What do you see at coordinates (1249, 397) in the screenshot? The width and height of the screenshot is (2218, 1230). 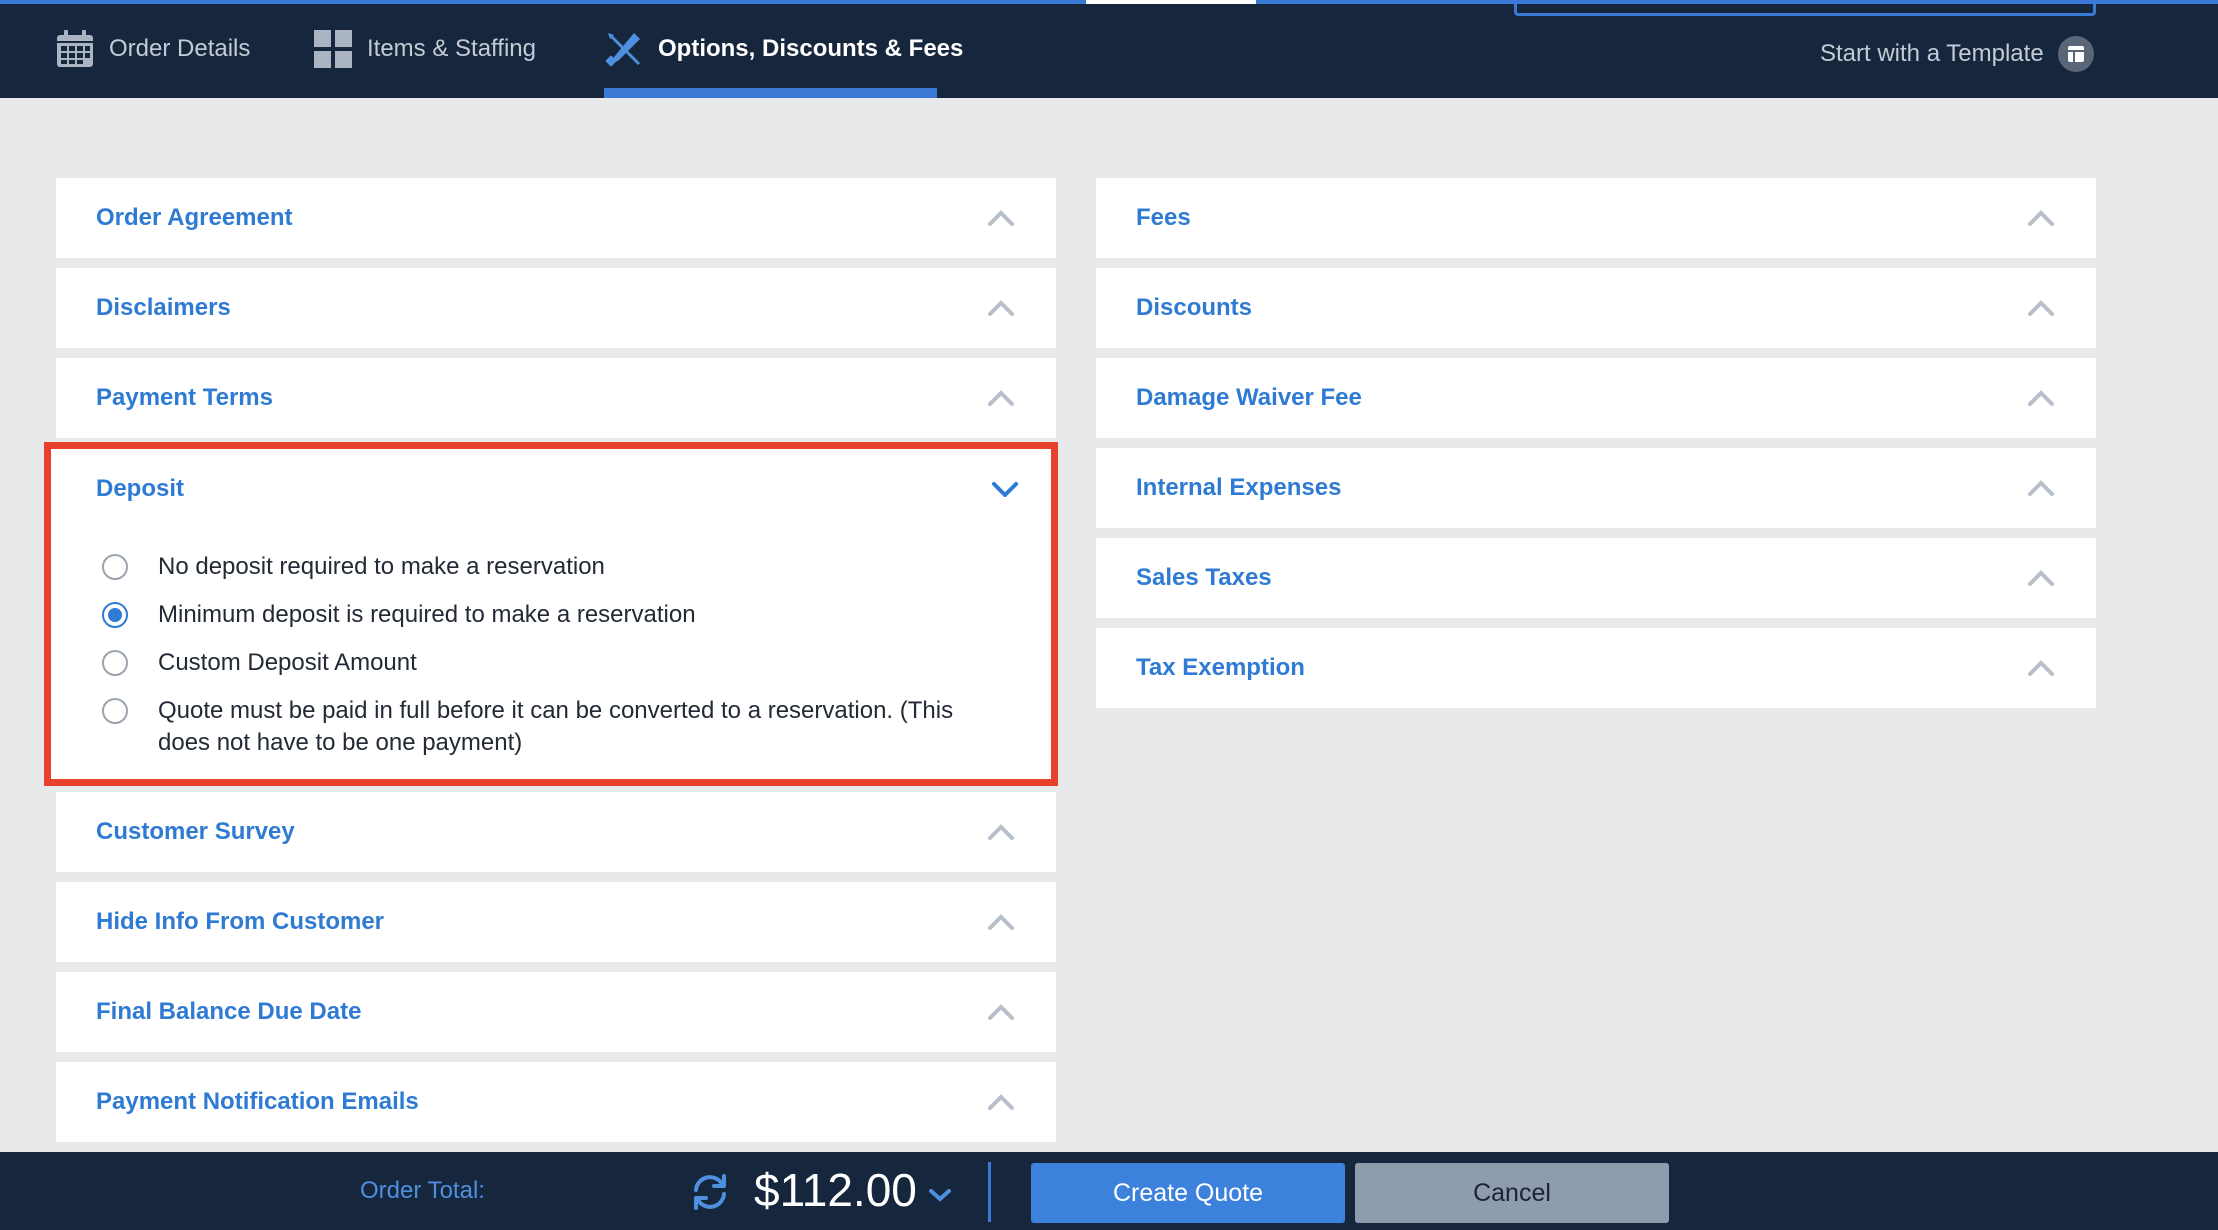 I see `panel-title: Damage Waiver Fee` at bounding box center [1249, 397].